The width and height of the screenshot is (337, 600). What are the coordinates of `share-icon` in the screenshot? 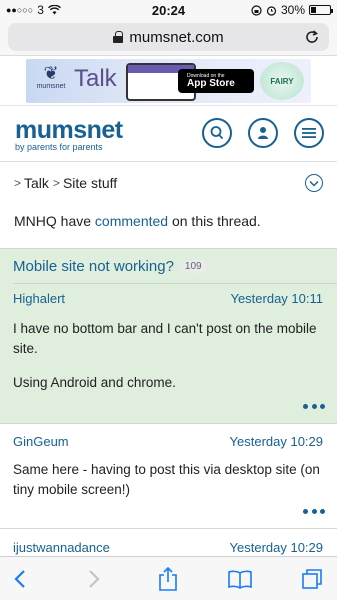 It's located at (168, 578).